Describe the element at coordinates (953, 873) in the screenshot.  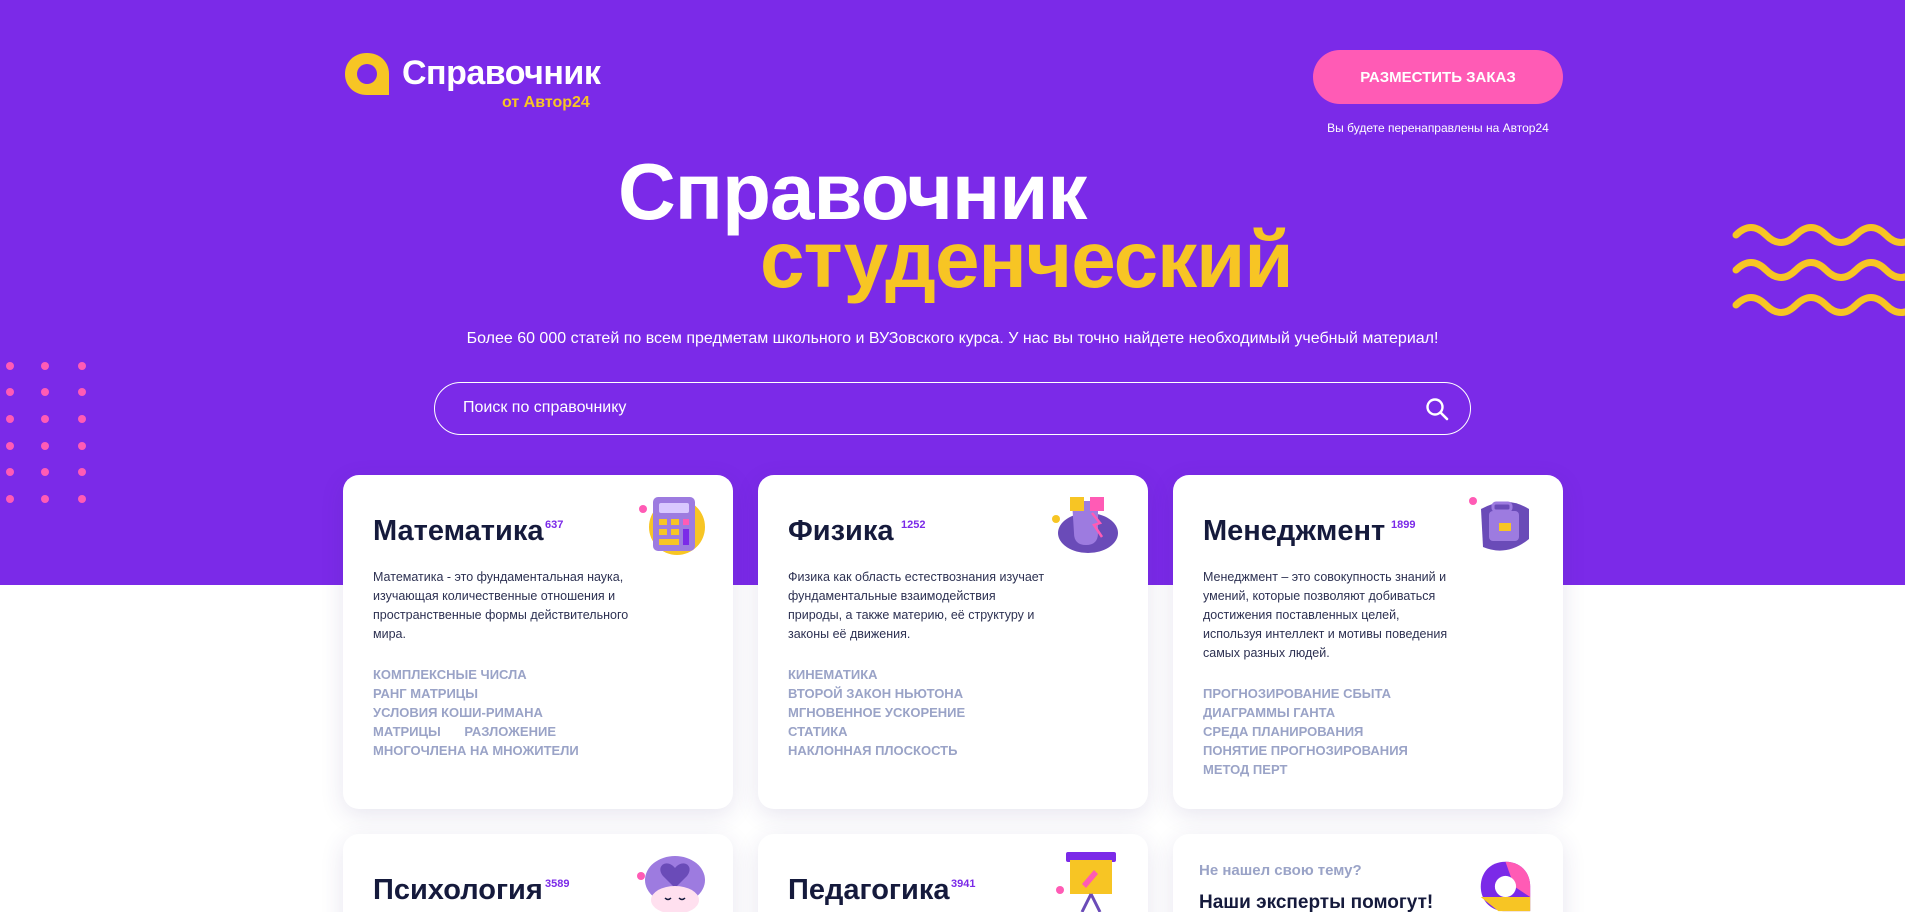
I see `subject-card-pedagogy: Педагогика 3941` at that location.